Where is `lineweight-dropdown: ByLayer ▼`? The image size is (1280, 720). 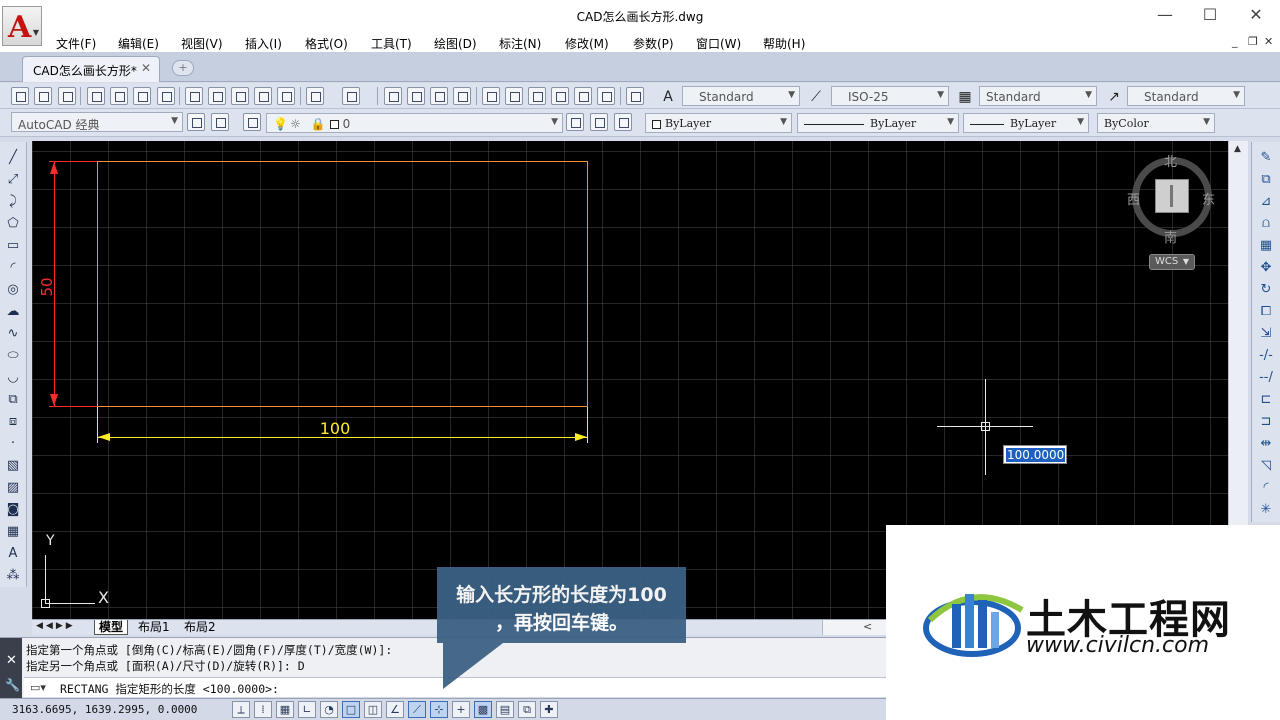 lineweight-dropdown: ByLayer ▼ is located at coordinates (1026, 123).